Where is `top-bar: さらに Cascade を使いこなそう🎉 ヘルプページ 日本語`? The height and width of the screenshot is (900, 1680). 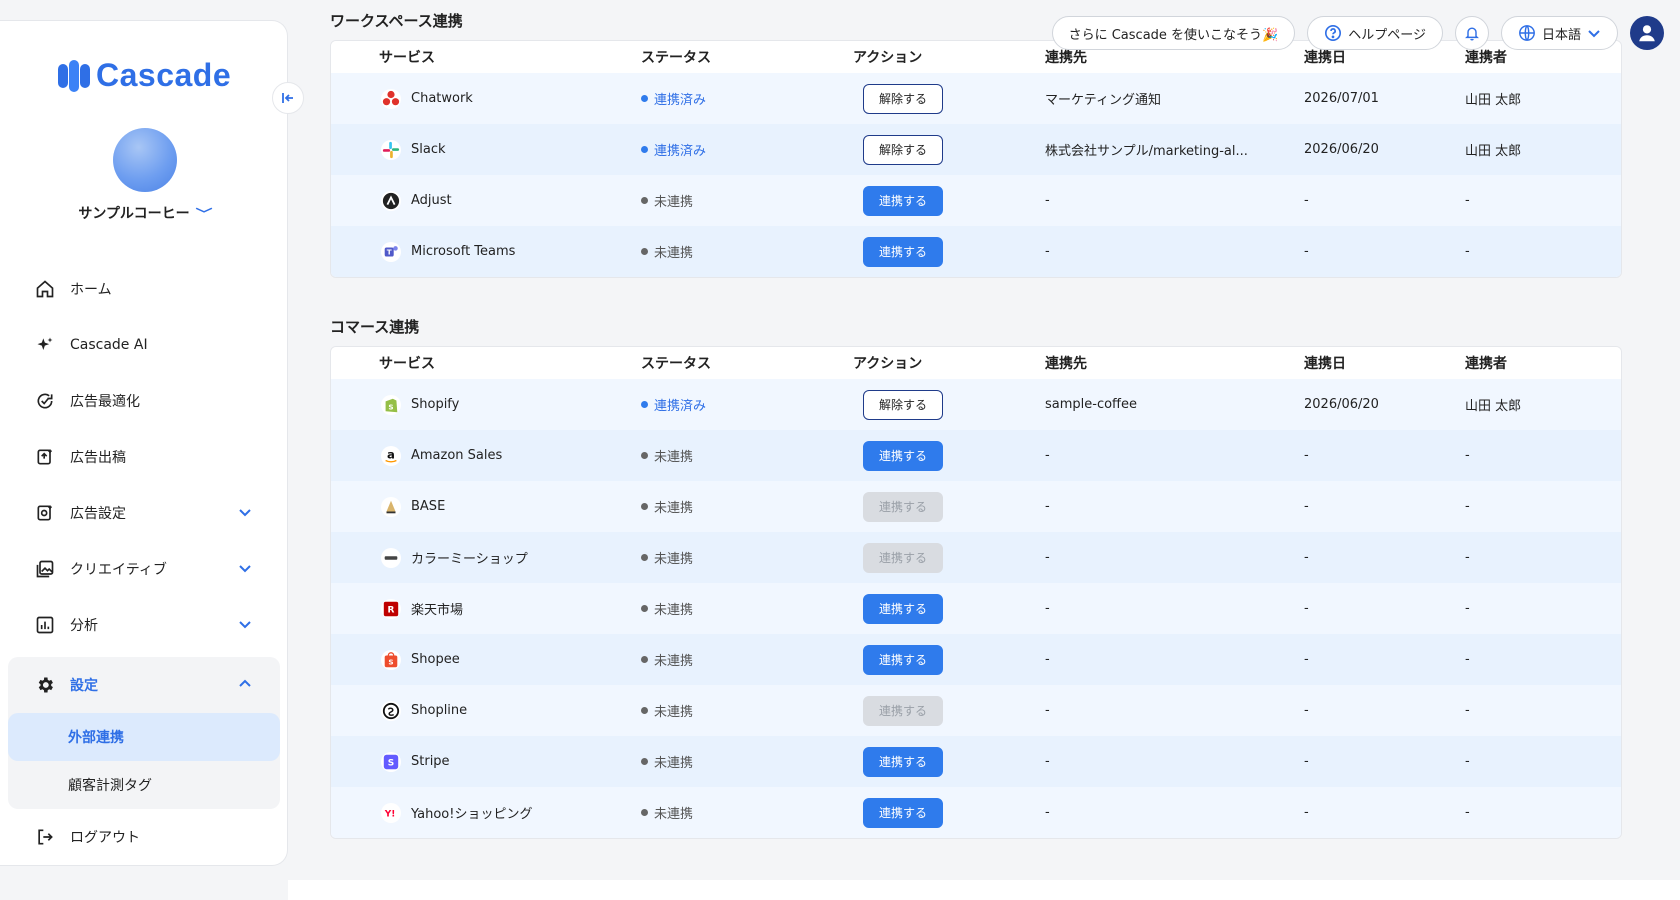
top-bar: さらに Cascade を使いこなそう🎉 ヘルプページ 日本語 is located at coordinates (1357, 33).